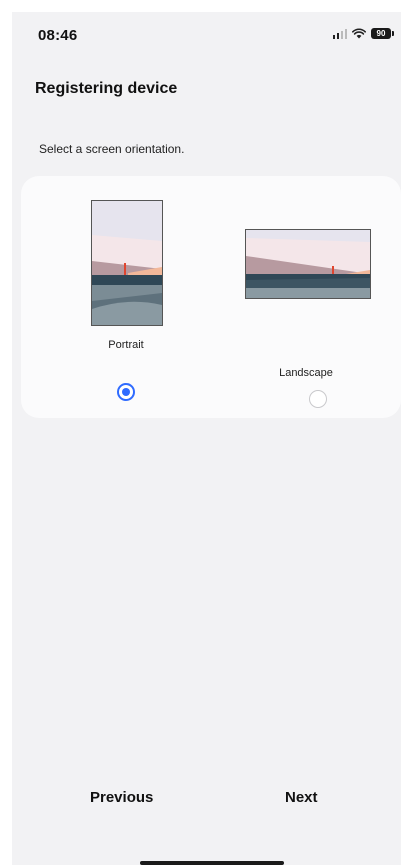 This screenshot has height=865, width=401. What do you see at coordinates (126, 392) in the screenshot?
I see `radio-portrait` at bounding box center [126, 392].